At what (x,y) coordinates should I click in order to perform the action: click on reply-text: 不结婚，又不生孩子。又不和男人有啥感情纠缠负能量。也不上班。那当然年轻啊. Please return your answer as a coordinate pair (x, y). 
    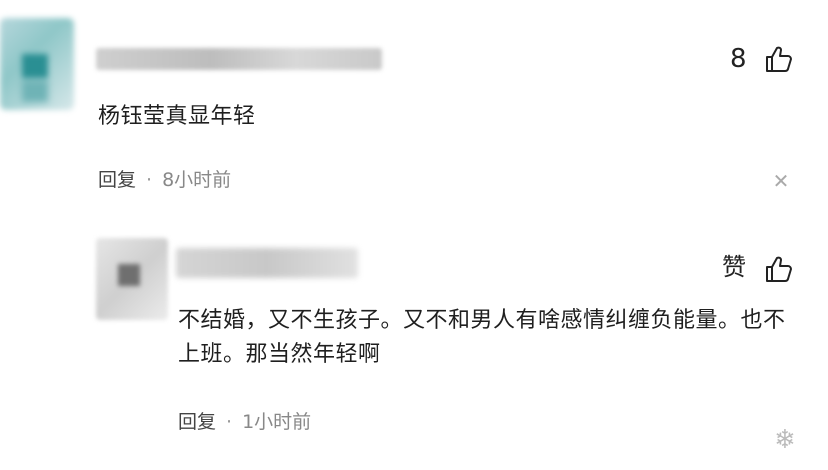
    Looking at the image, I should click on (482, 337).